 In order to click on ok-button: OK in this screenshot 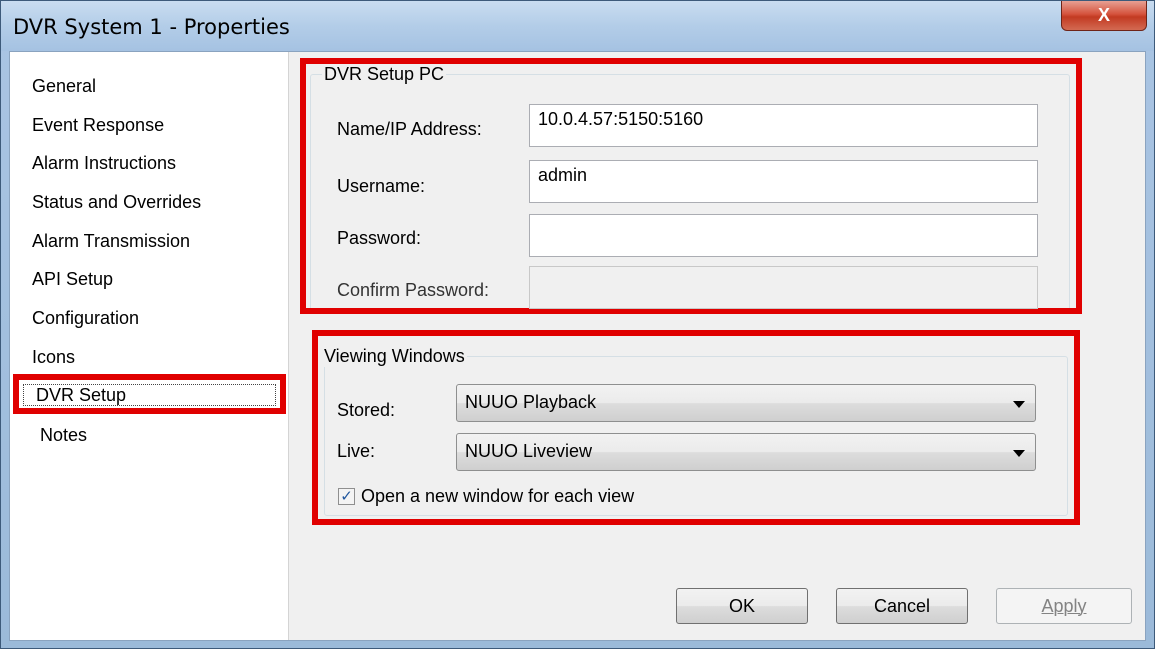, I will do `click(742, 606)`.